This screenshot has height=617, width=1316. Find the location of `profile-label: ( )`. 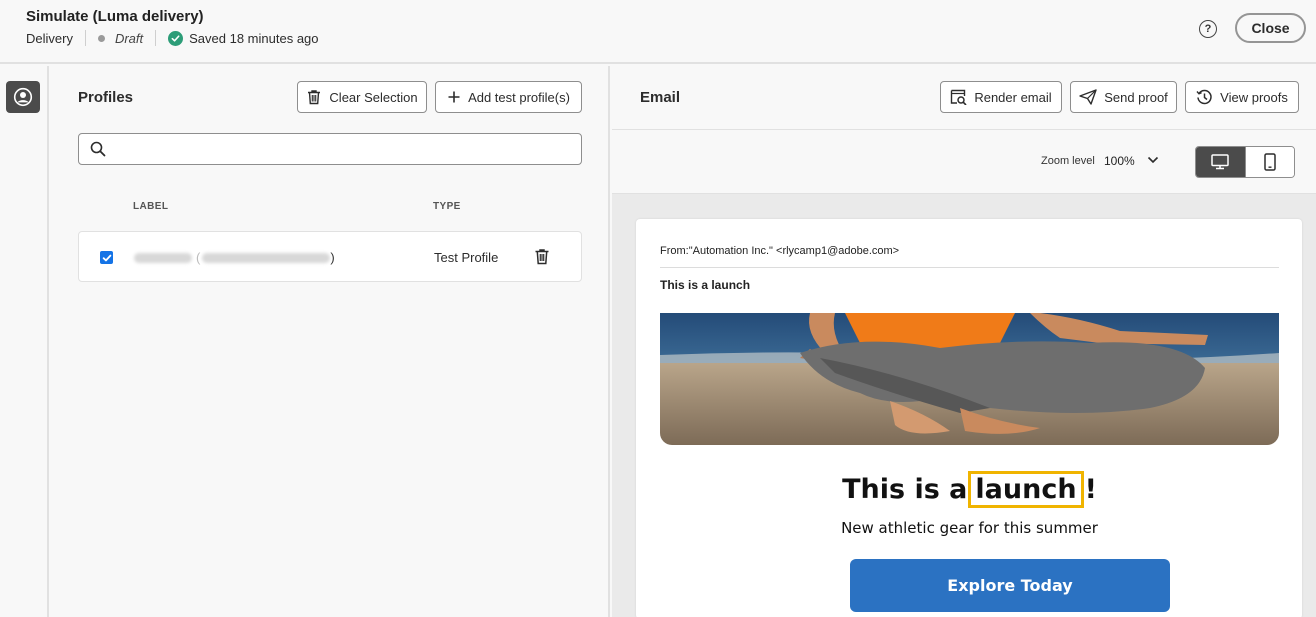

profile-label: ( ) is located at coordinates (234, 257).